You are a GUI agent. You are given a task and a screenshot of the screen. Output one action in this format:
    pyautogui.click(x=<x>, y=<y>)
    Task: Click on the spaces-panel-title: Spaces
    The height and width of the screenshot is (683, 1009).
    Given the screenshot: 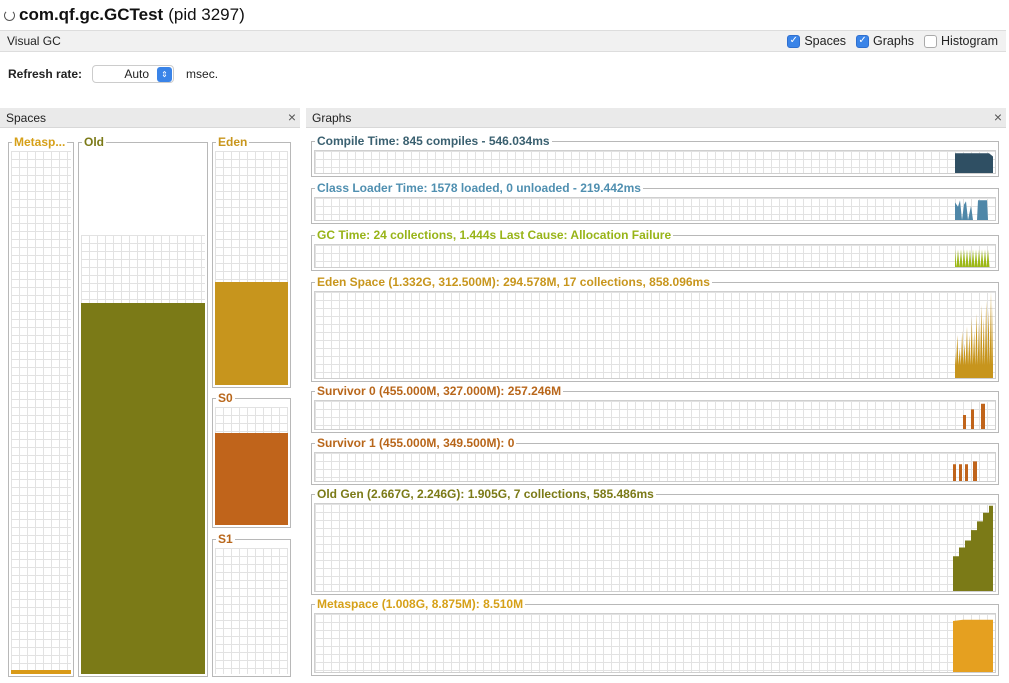 What is the action you would take?
    pyautogui.click(x=26, y=117)
    